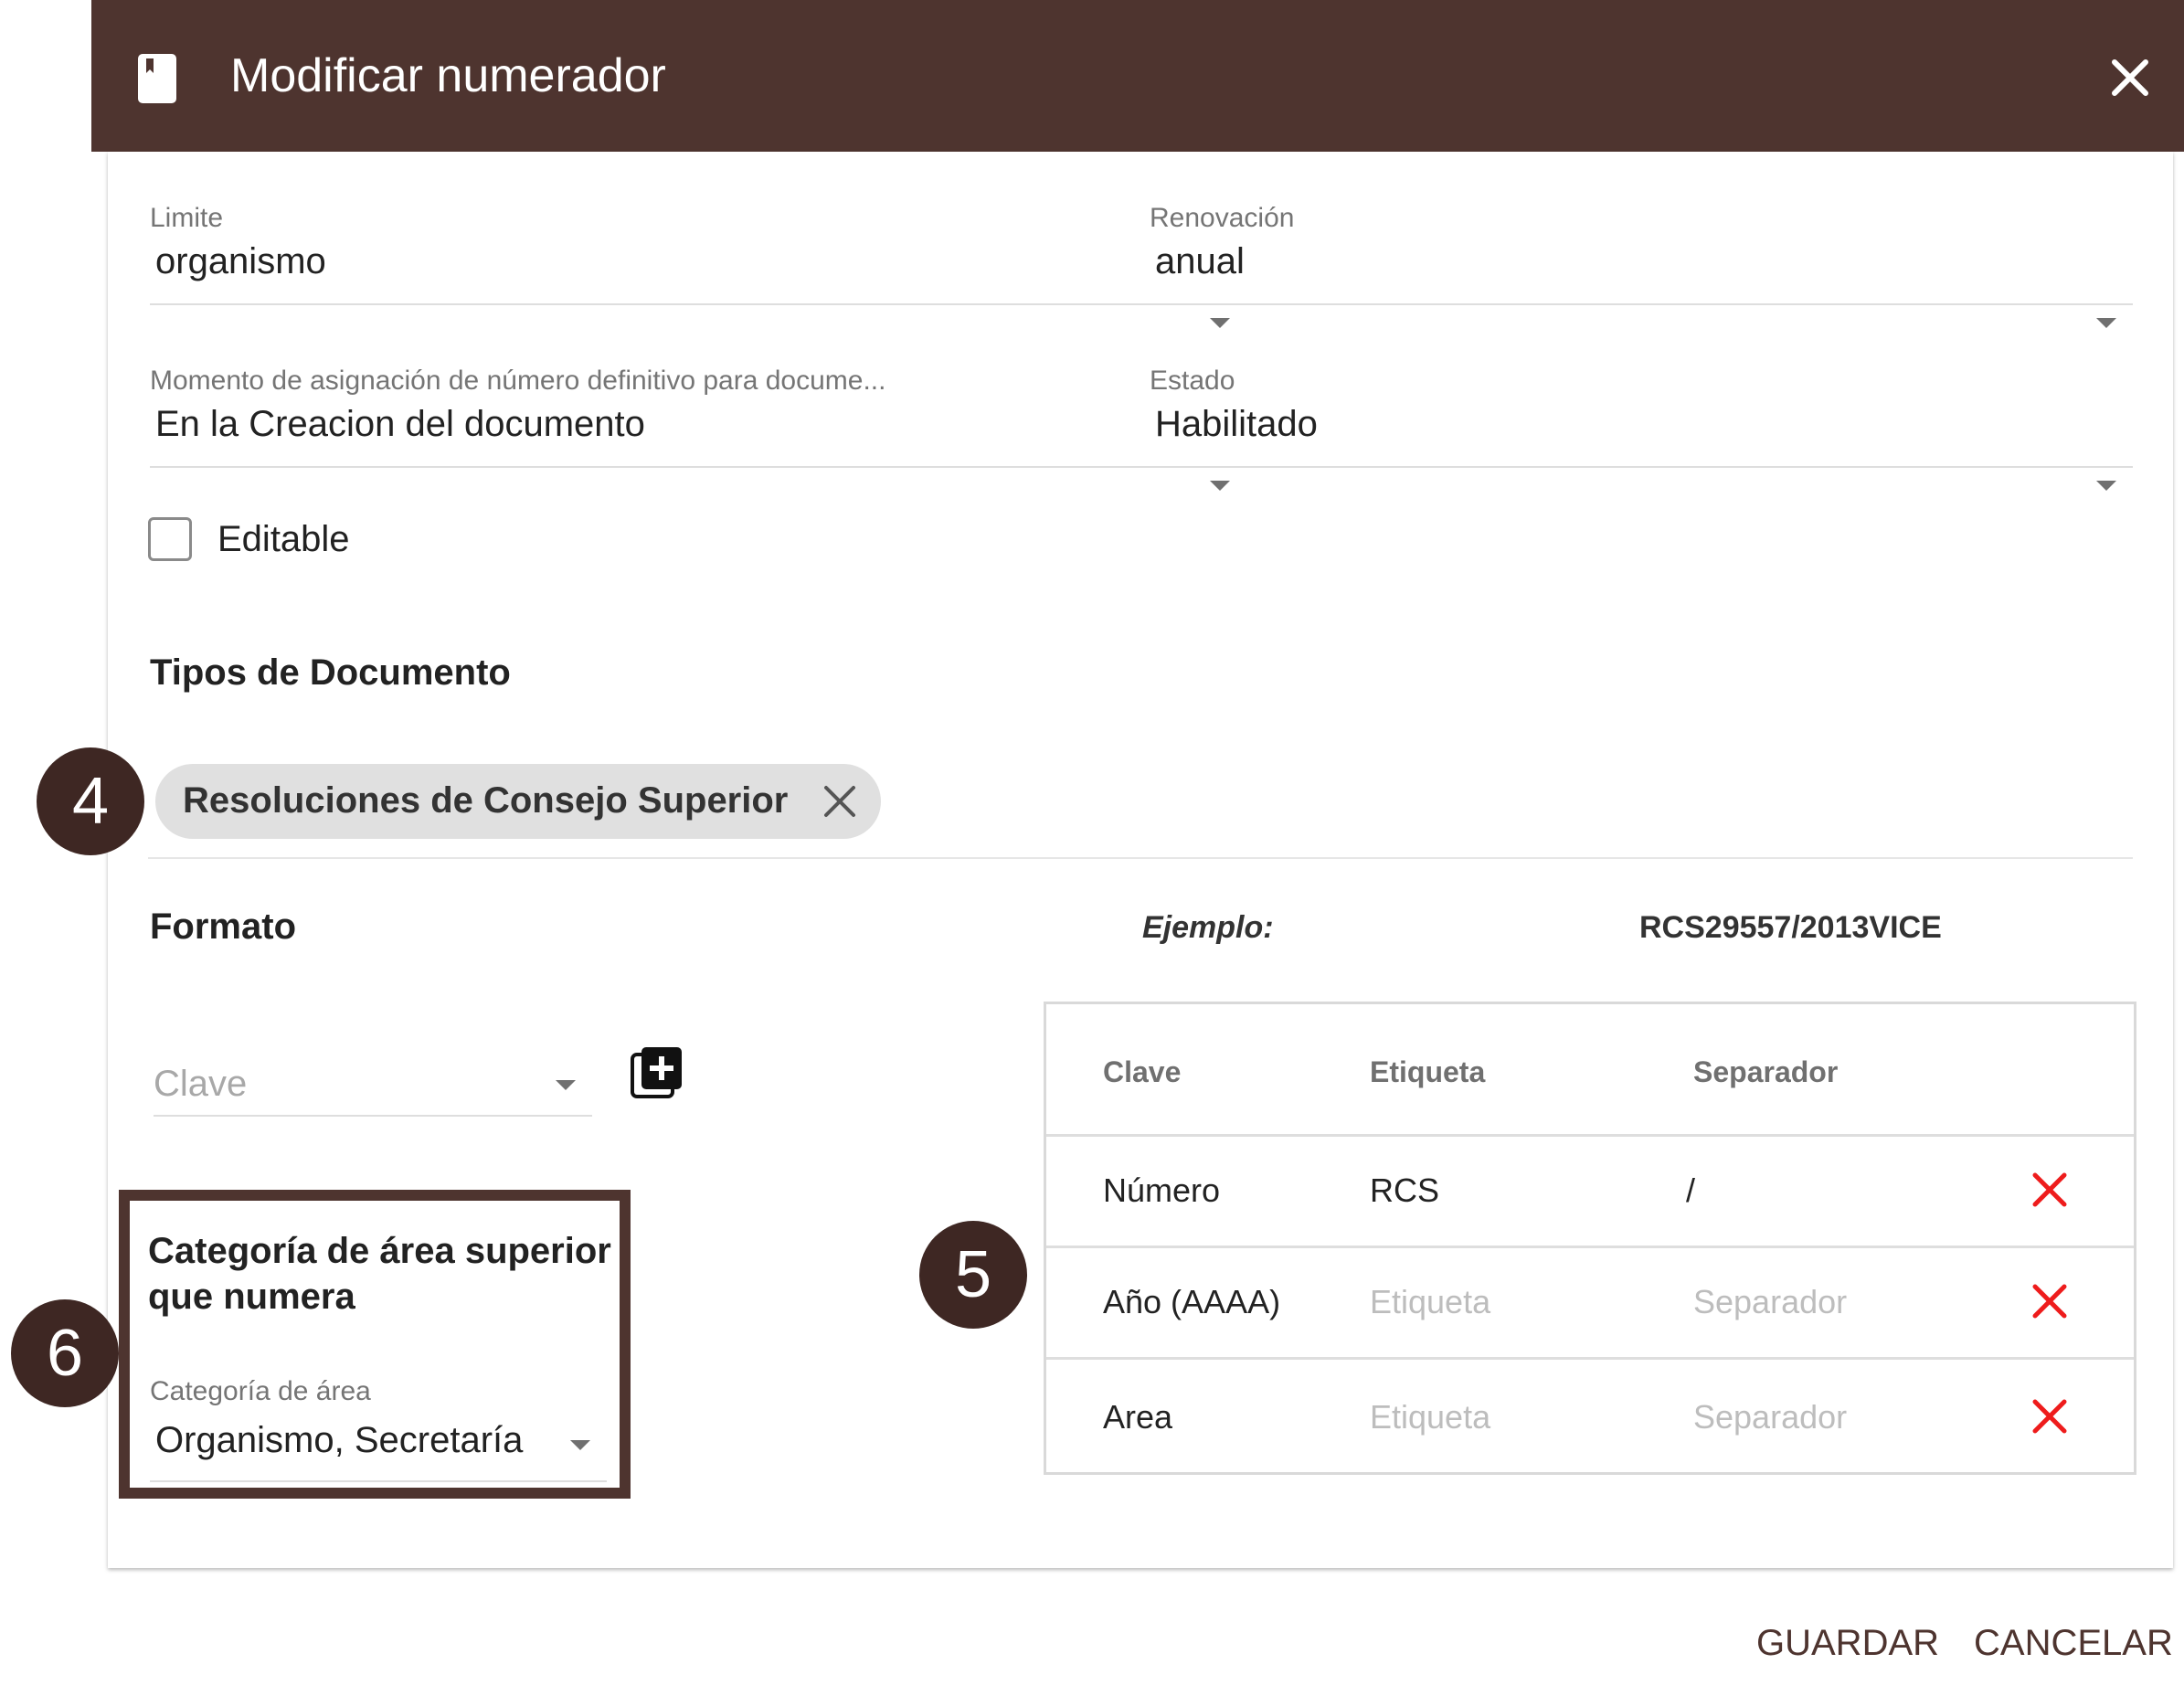 The width and height of the screenshot is (2184, 1696). I want to click on step-marker-6: 6, so click(65, 1353).